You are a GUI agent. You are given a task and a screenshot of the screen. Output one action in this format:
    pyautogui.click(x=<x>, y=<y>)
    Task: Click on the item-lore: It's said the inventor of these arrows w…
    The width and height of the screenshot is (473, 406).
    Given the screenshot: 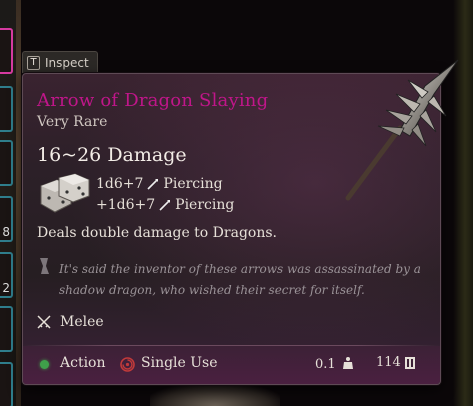 What is the action you would take?
    pyautogui.click(x=240, y=279)
    